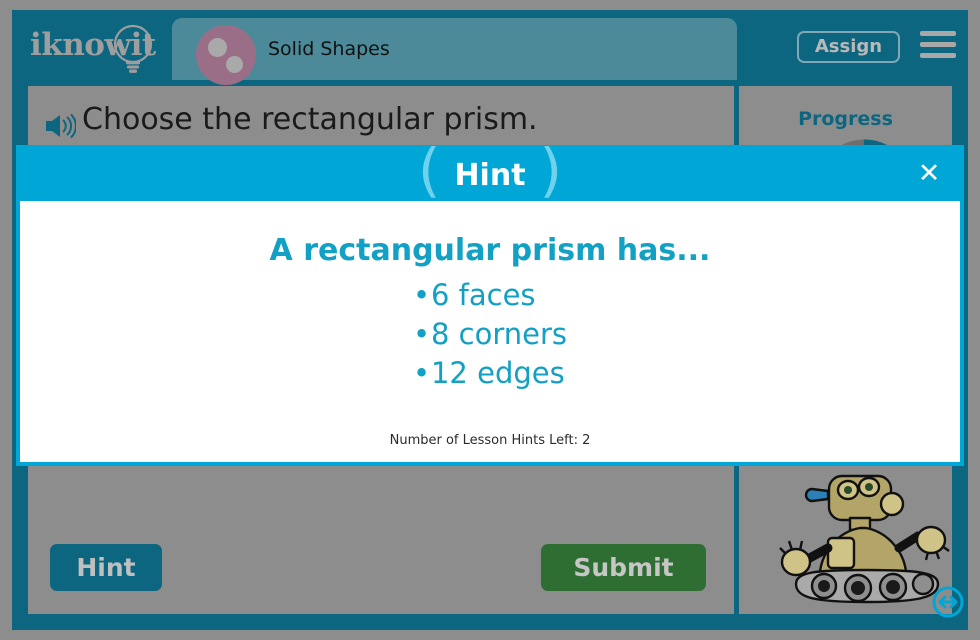 This screenshot has width=980, height=640. Describe the element at coordinates (623, 567) in the screenshot. I see `submit-button: Submit` at that location.